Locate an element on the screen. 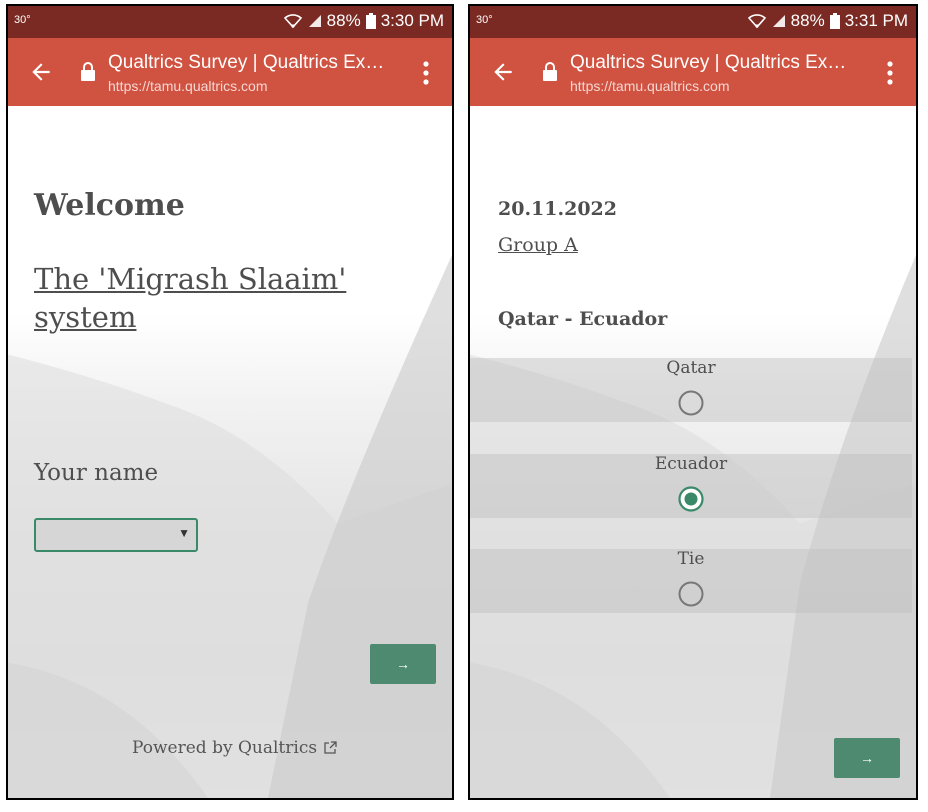 The height and width of the screenshot is (812, 928). group-link: Group A is located at coordinates (538, 245).